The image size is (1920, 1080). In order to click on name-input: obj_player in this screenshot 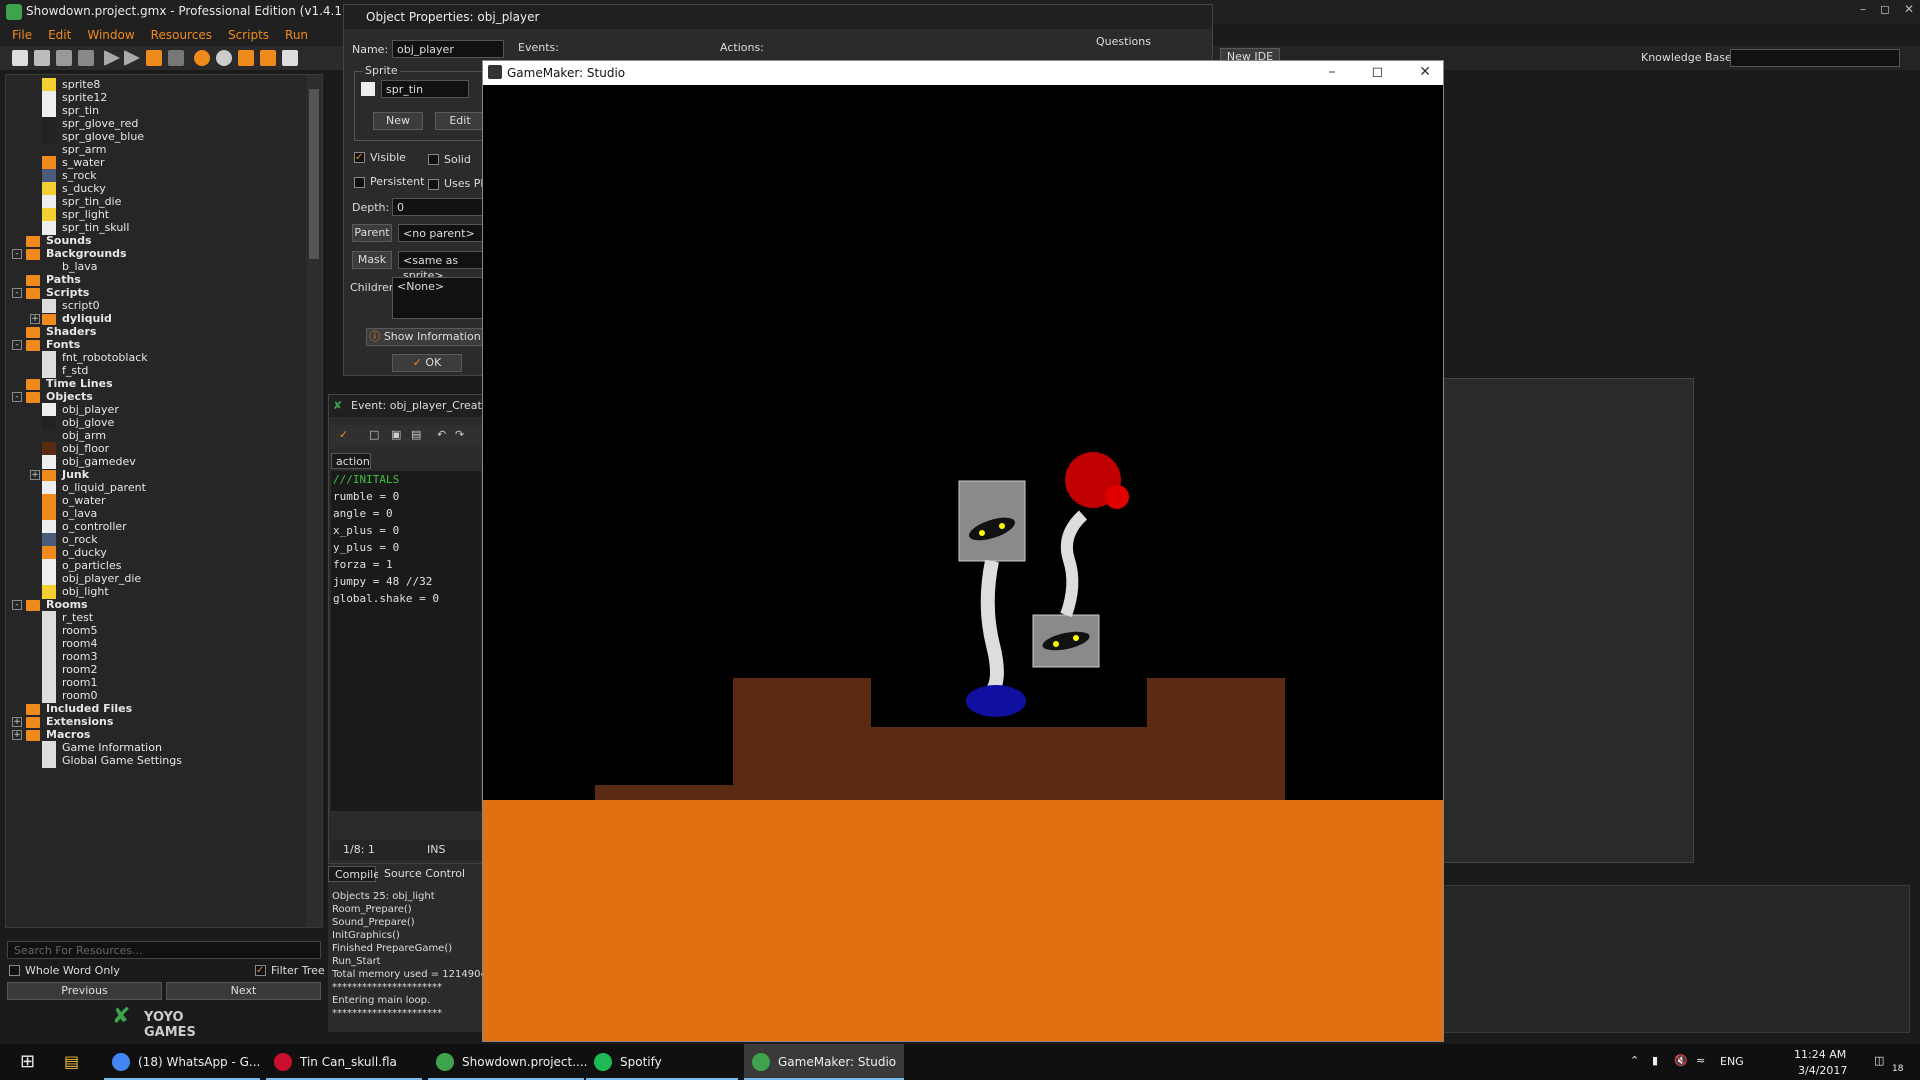, I will do `click(448, 49)`.